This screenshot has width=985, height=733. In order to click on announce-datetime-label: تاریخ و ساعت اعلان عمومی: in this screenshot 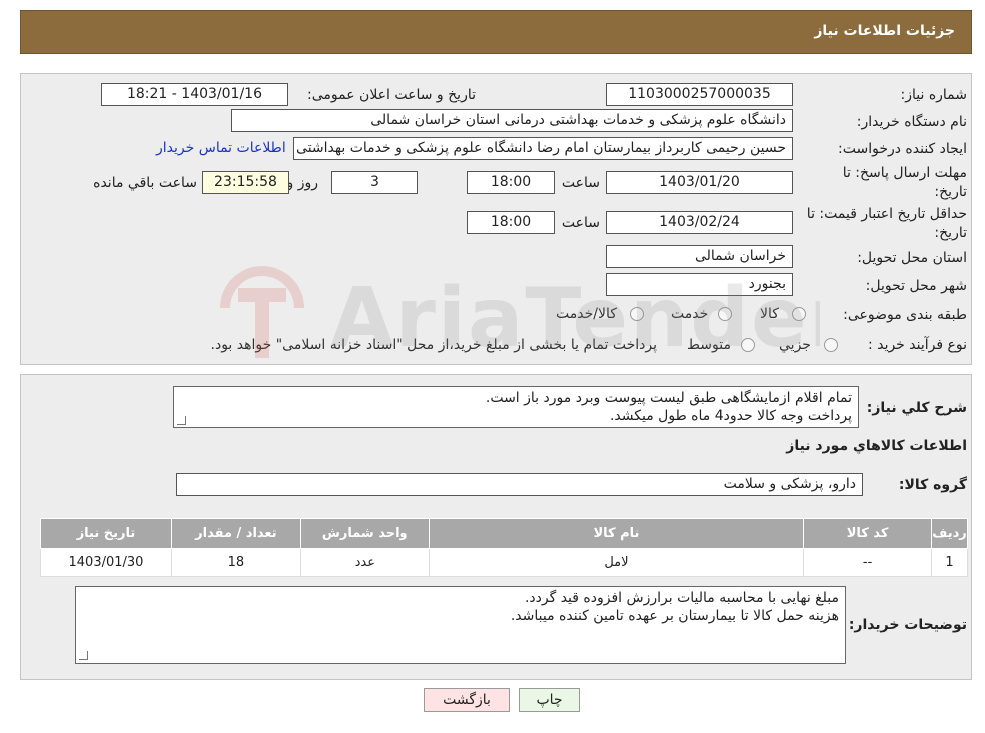, I will do `click(391, 95)`.